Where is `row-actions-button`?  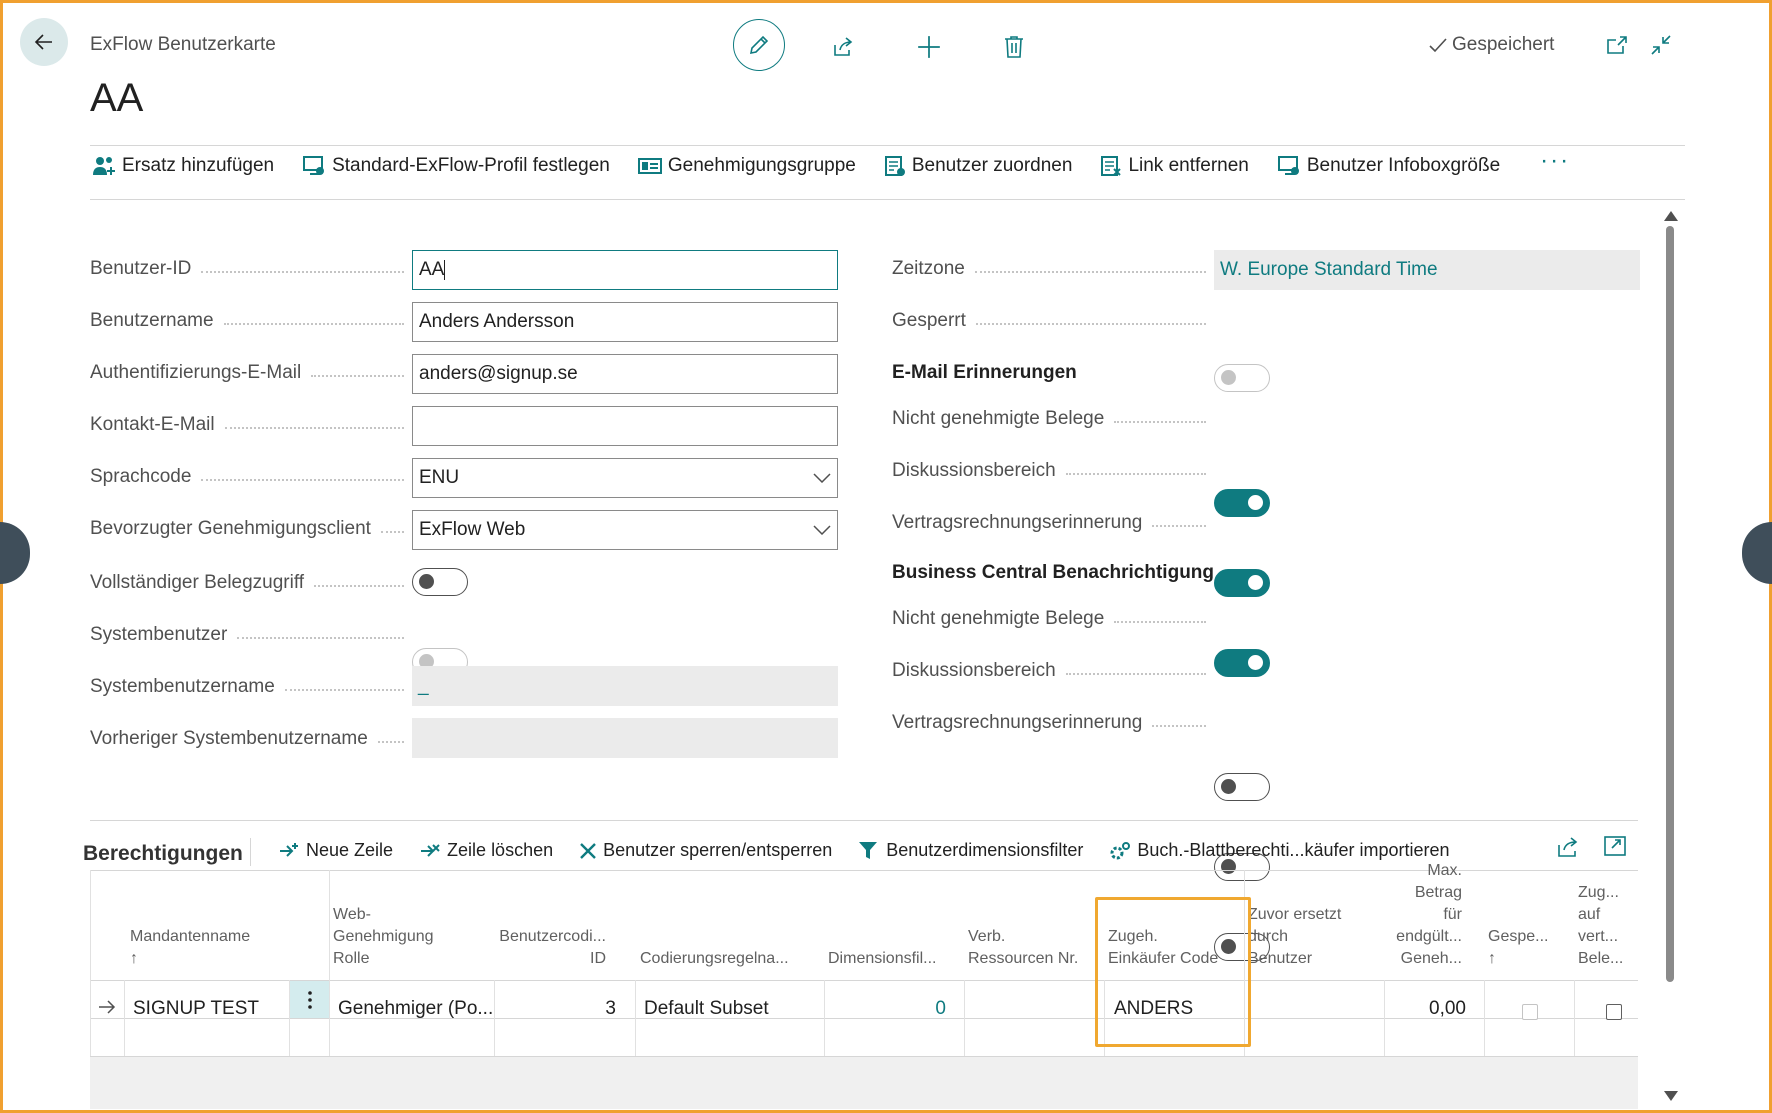 row-actions-button is located at coordinates (309, 999).